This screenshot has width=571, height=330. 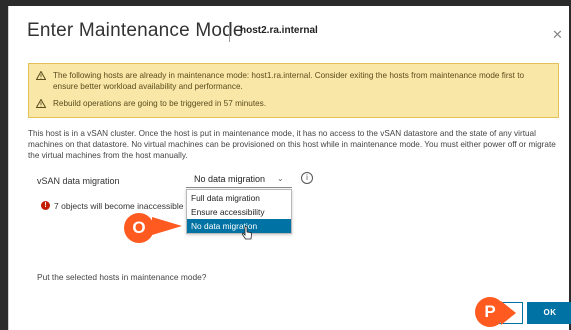 I want to click on close-icon: ✕, so click(x=557, y=34).